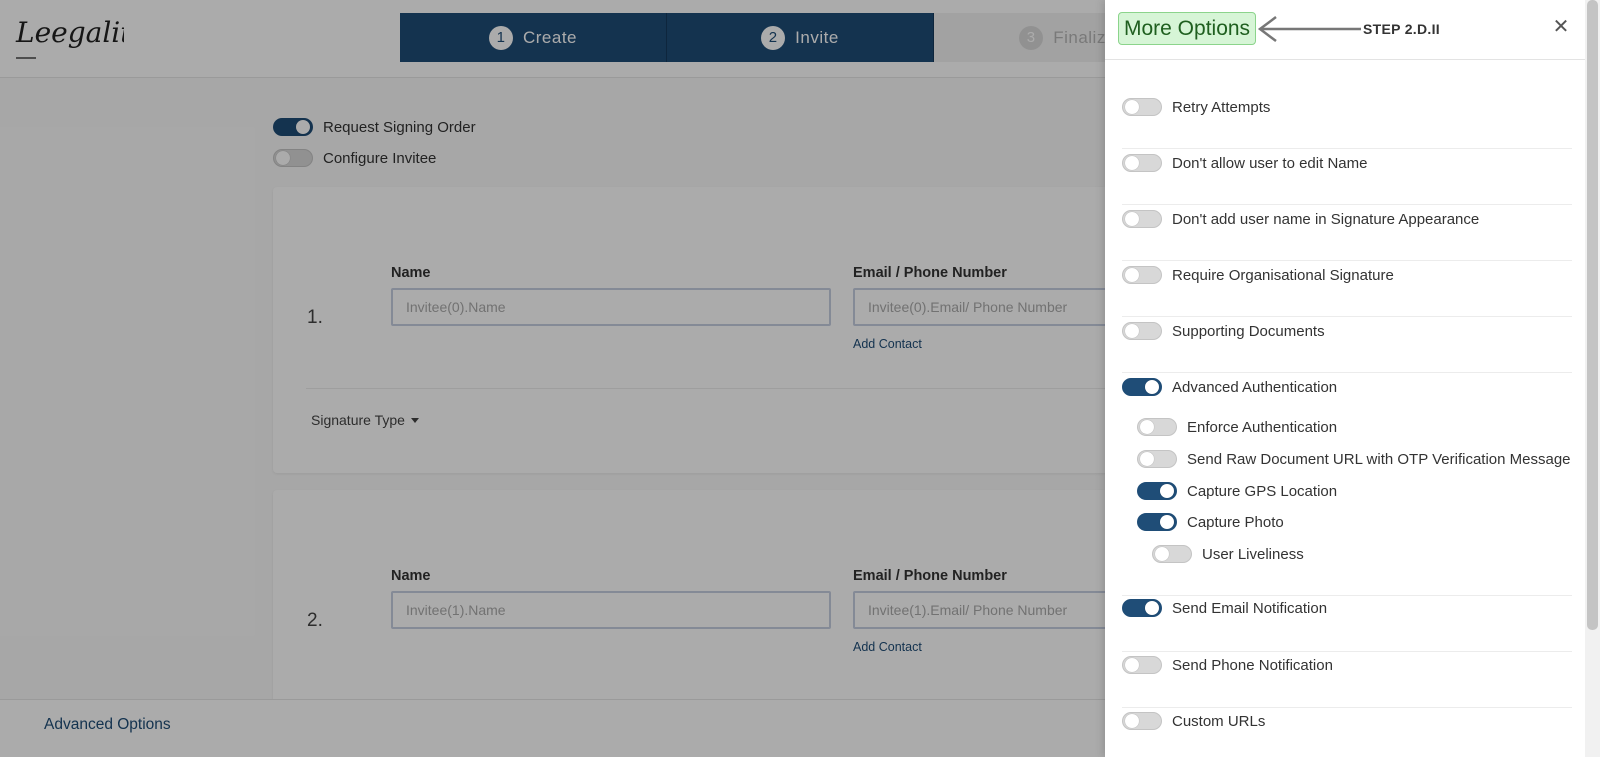 The height and width of the screenshot is (757, 1600). What do you see at coordinates (1142, 275) in the screenshot?
I see `require-organisational-signature-toggle` at bounding box center [1142, 275].